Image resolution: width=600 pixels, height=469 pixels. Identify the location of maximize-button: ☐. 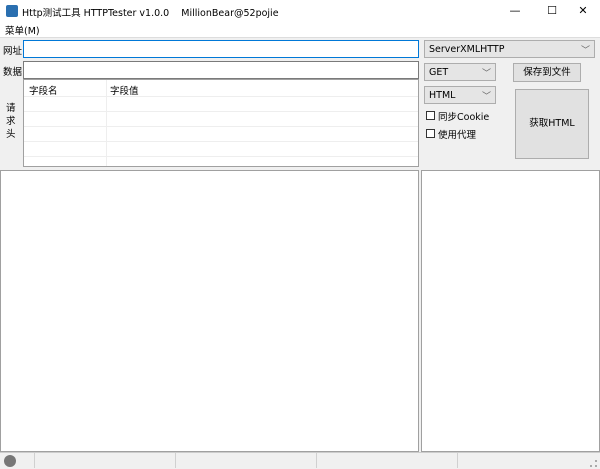
(552, 11).